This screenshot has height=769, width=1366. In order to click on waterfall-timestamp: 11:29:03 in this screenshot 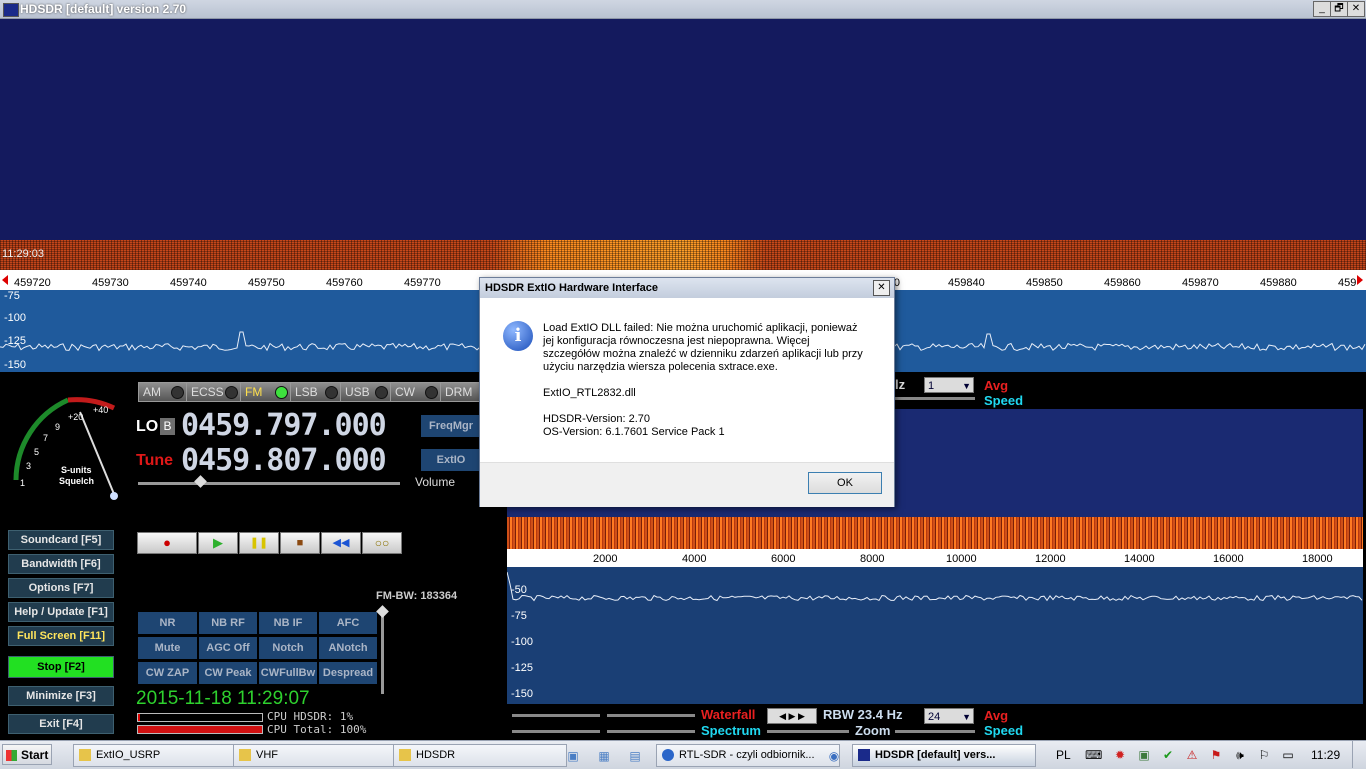, I will do `click(23, 254)`.